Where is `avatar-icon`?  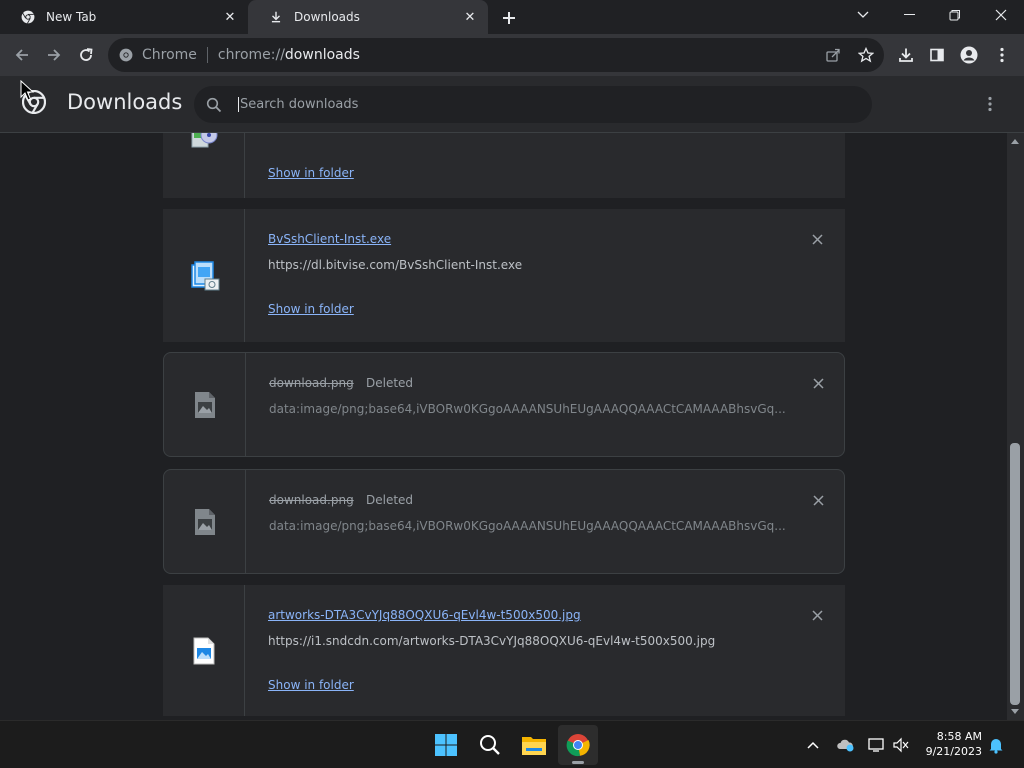
avatar-icon is located at coordinates (969, 55).